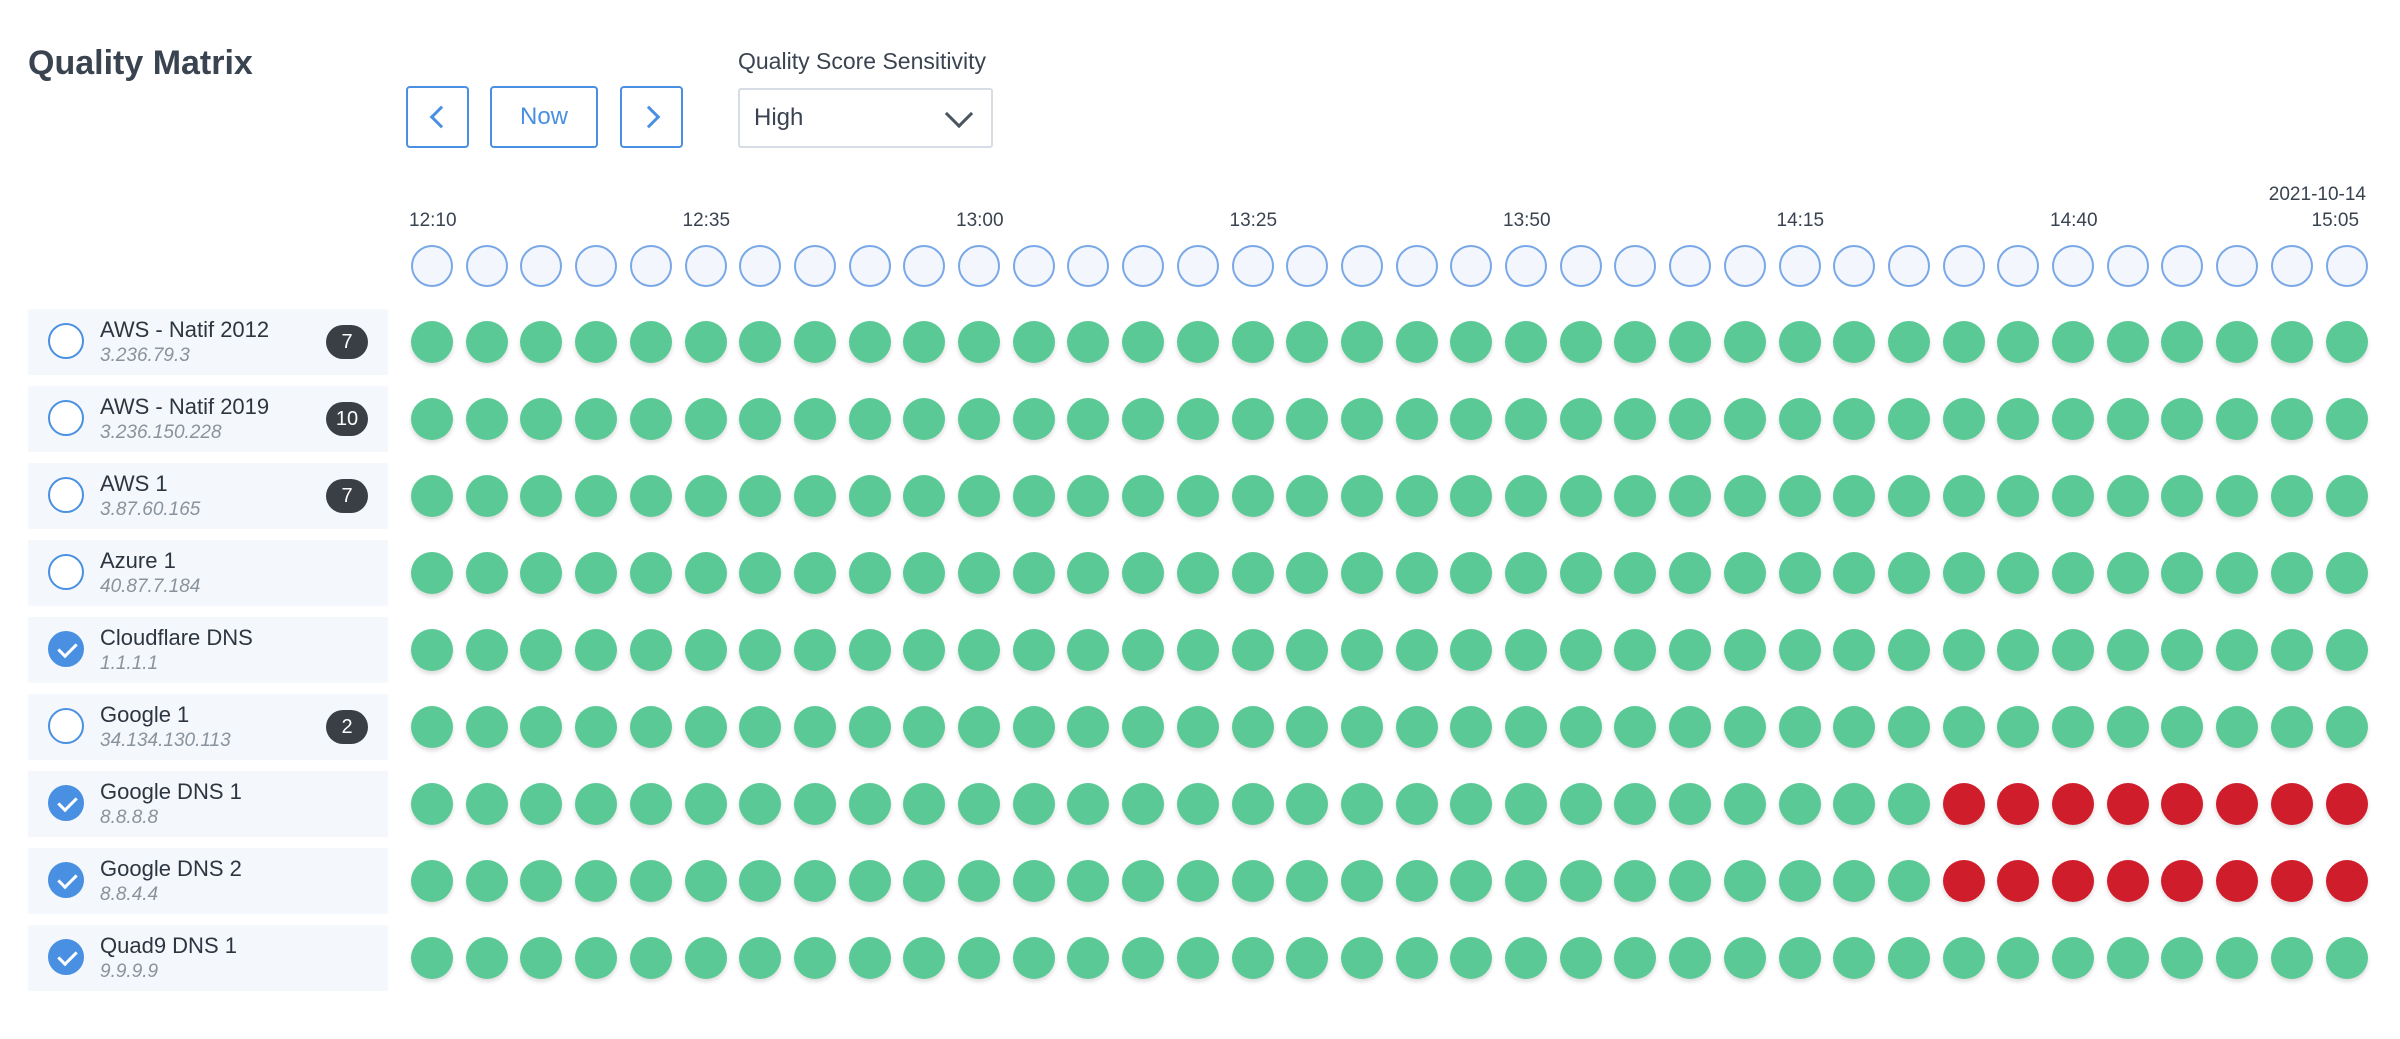 Image resolution: width=2400 pixels, height=1039 pixels. What do you see at coordinates (208, 804) in the screenshot?
I see `agent-row: Google DNS 1 8.8.8.8` at bounding box center [208, 804].